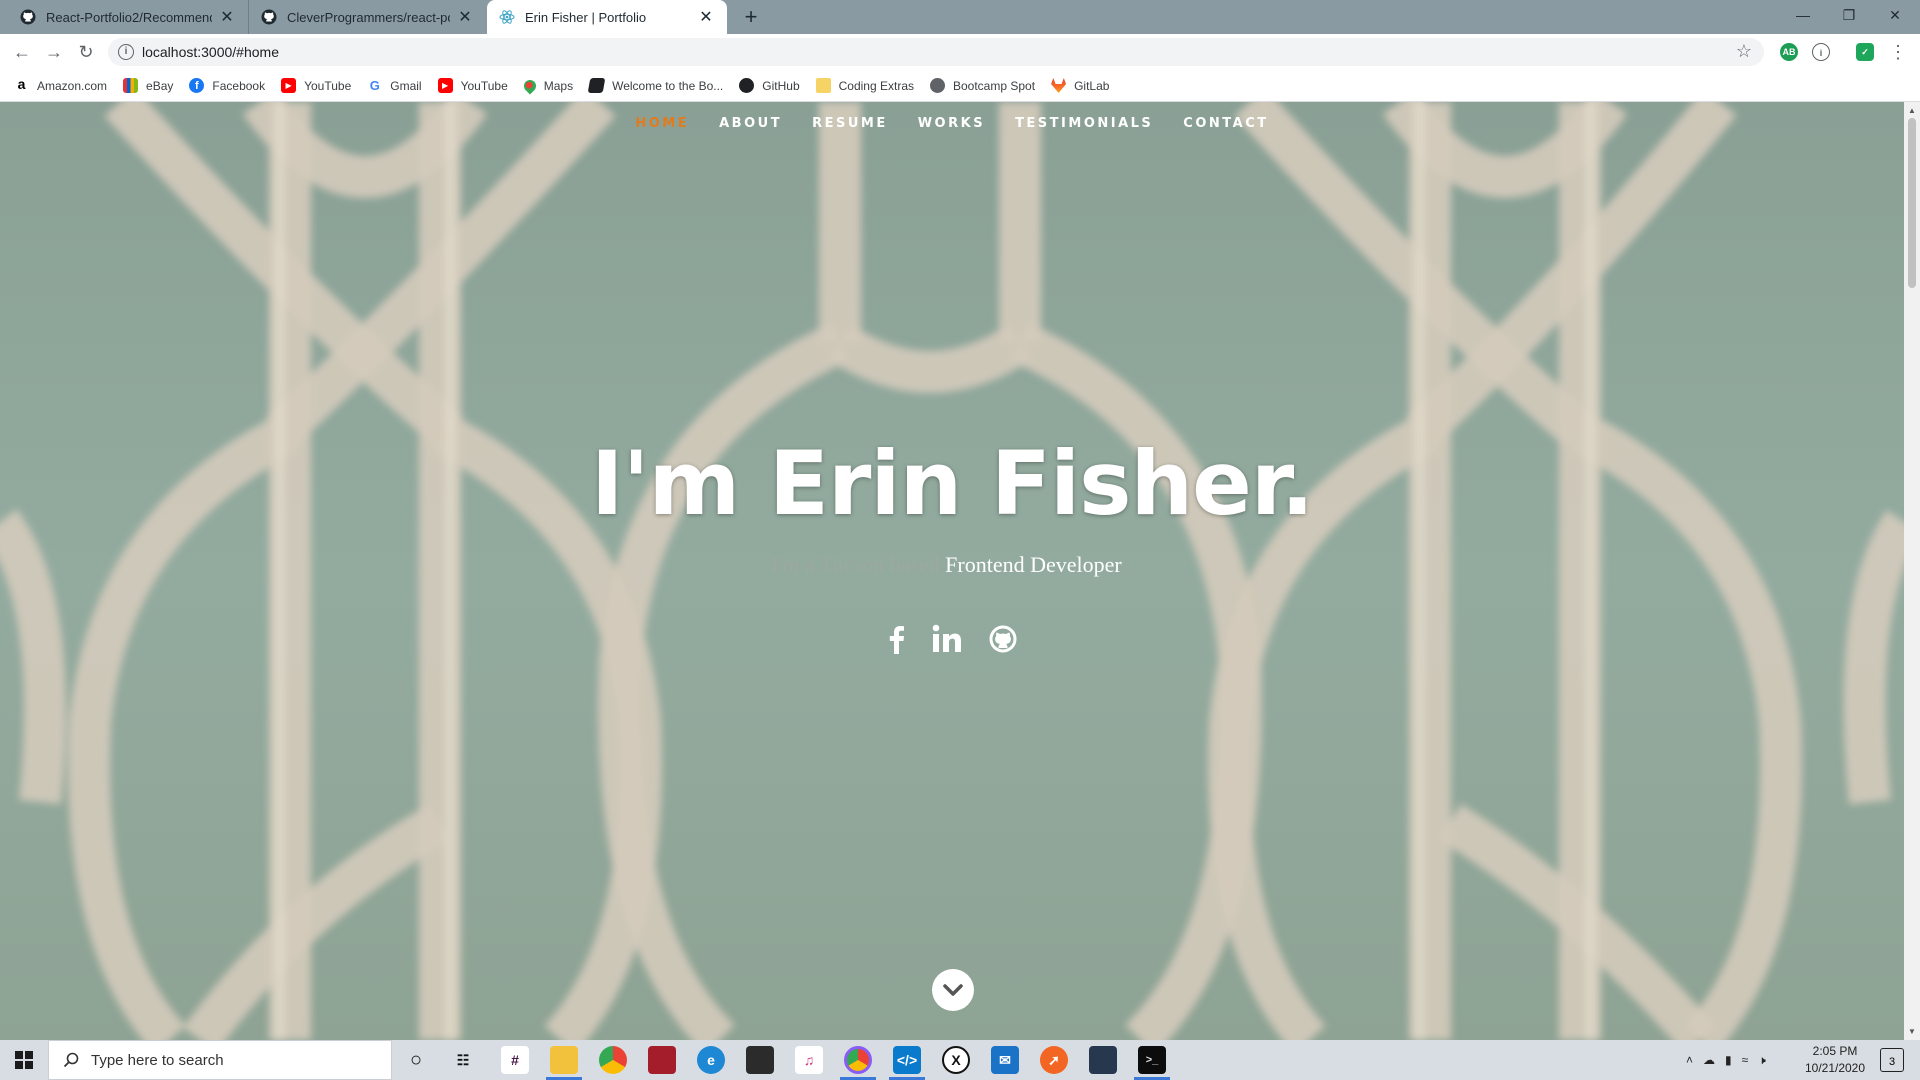 This screenshot has width=1920, height=1080. I want to click on url-text: localhost:3000/#home, so click(210, 52).